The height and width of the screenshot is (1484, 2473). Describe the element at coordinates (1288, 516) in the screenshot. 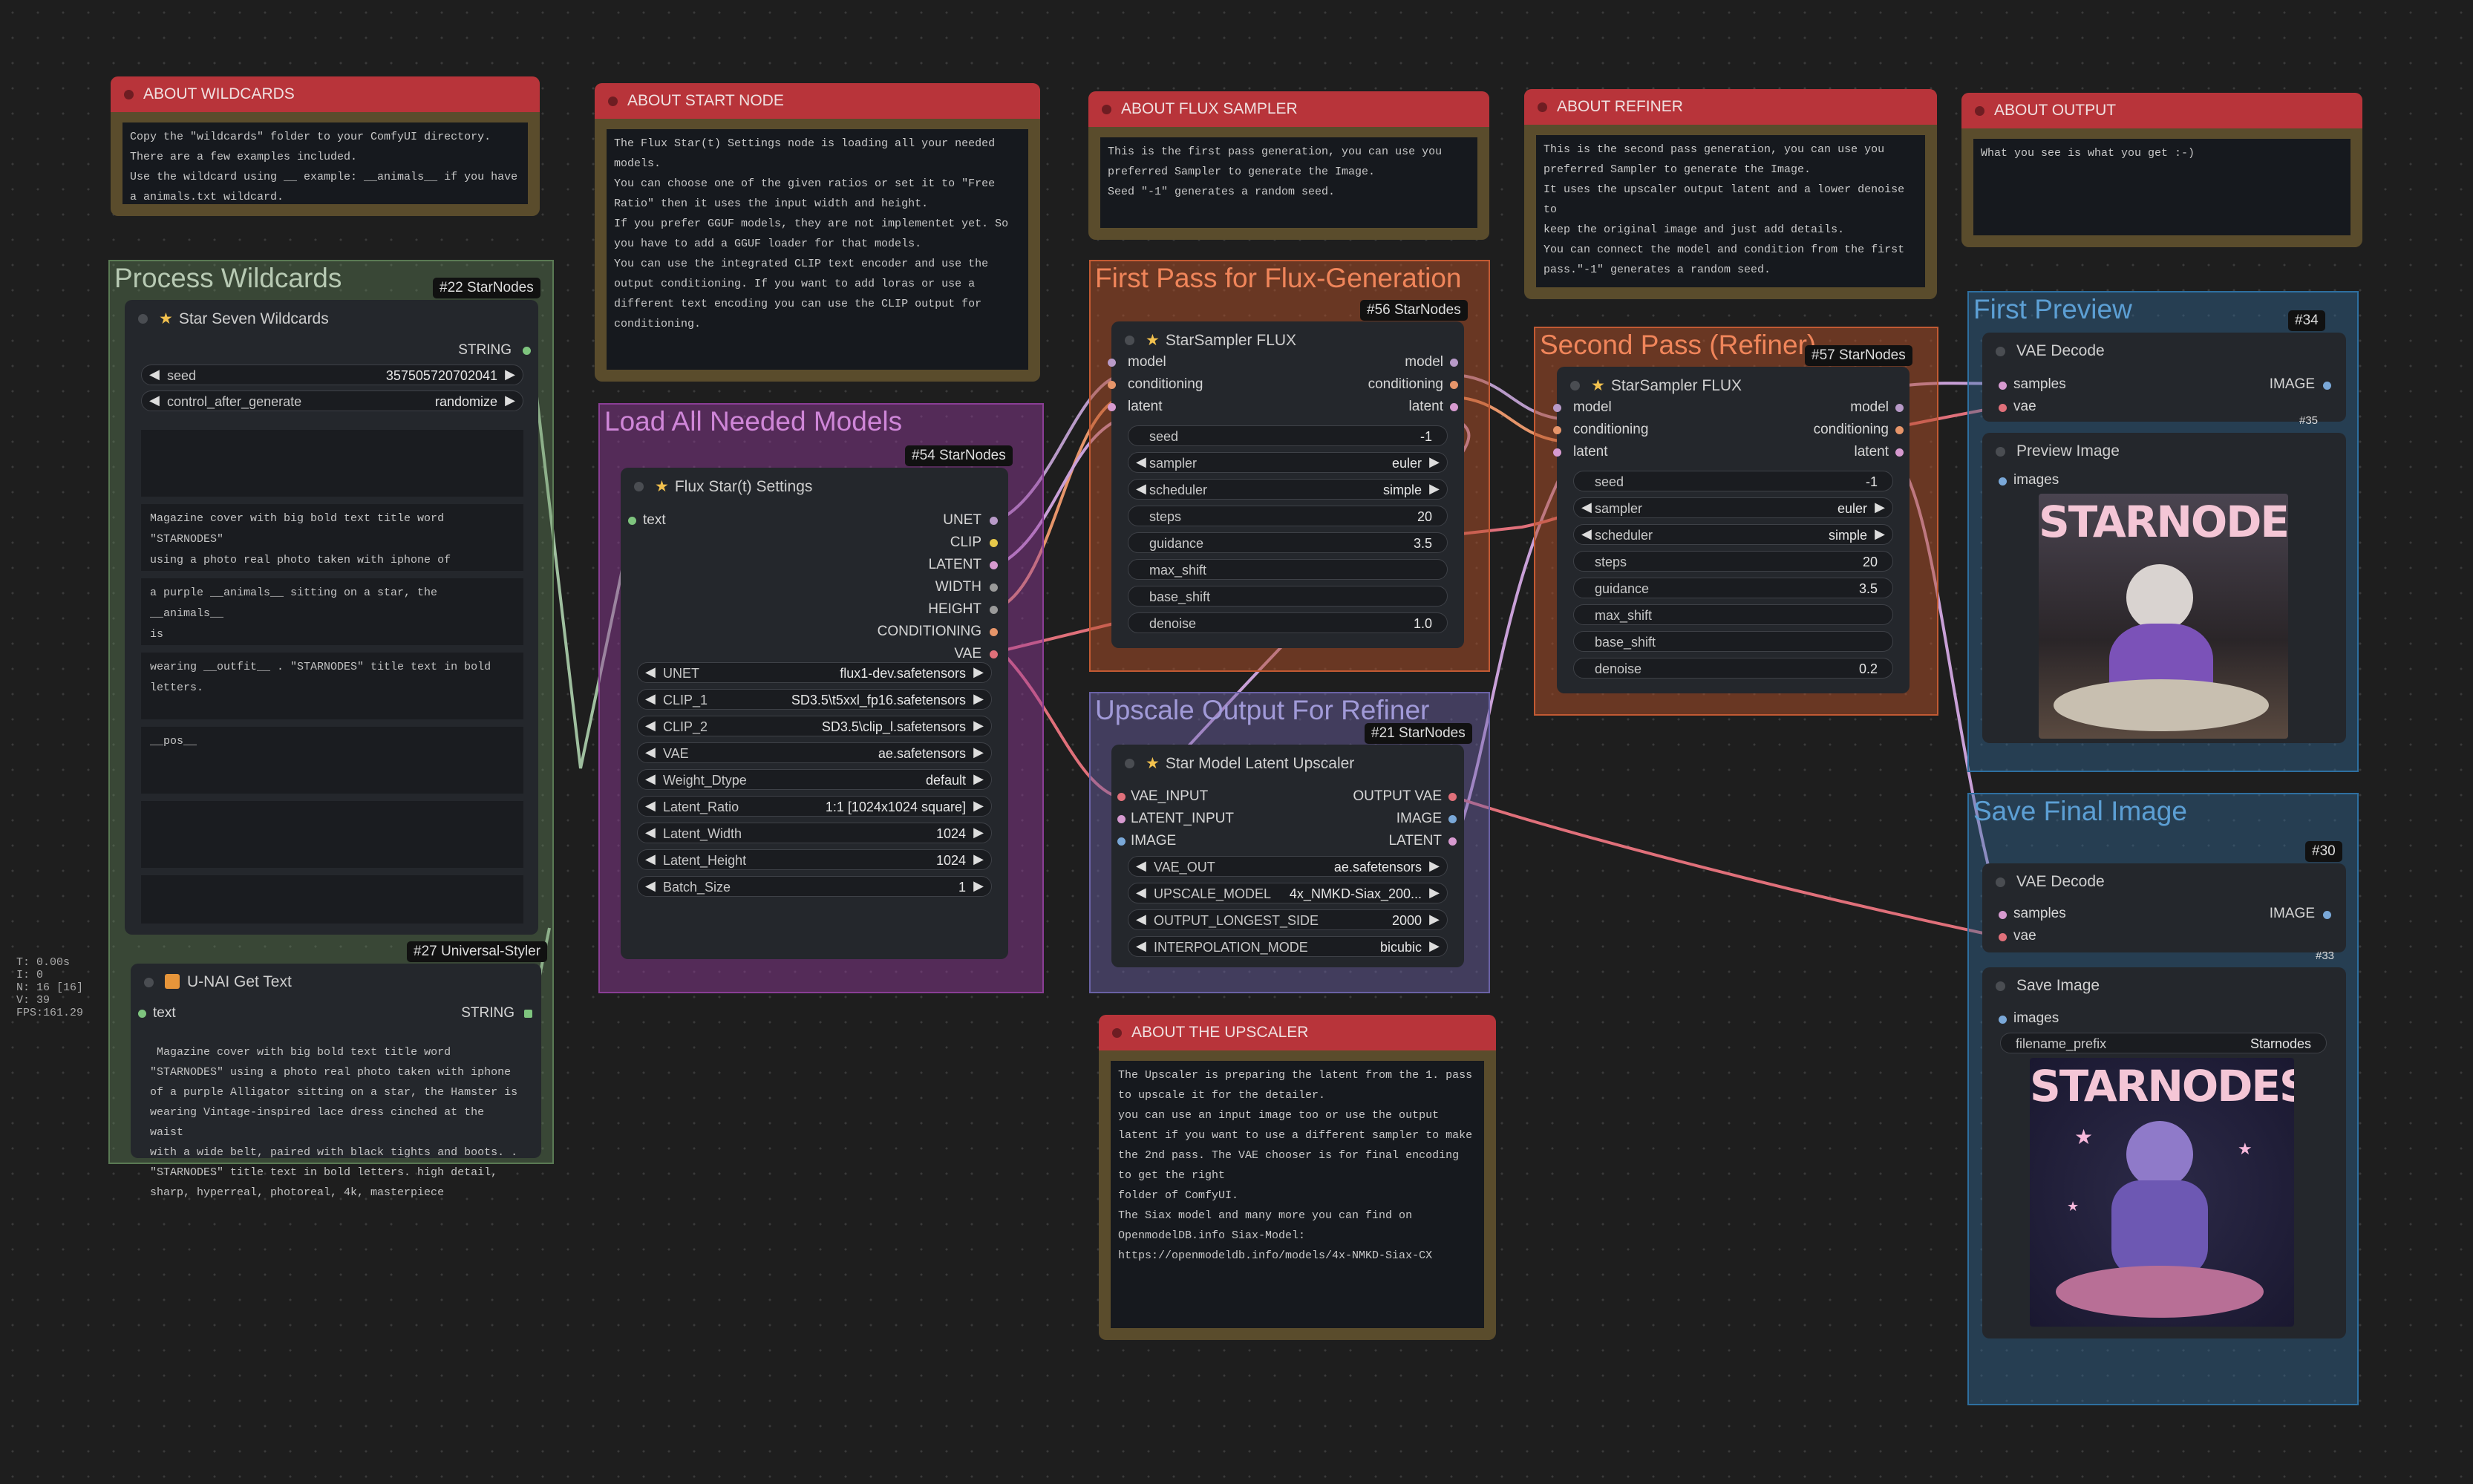

I see `sampler-widget: steps 20` at that location.